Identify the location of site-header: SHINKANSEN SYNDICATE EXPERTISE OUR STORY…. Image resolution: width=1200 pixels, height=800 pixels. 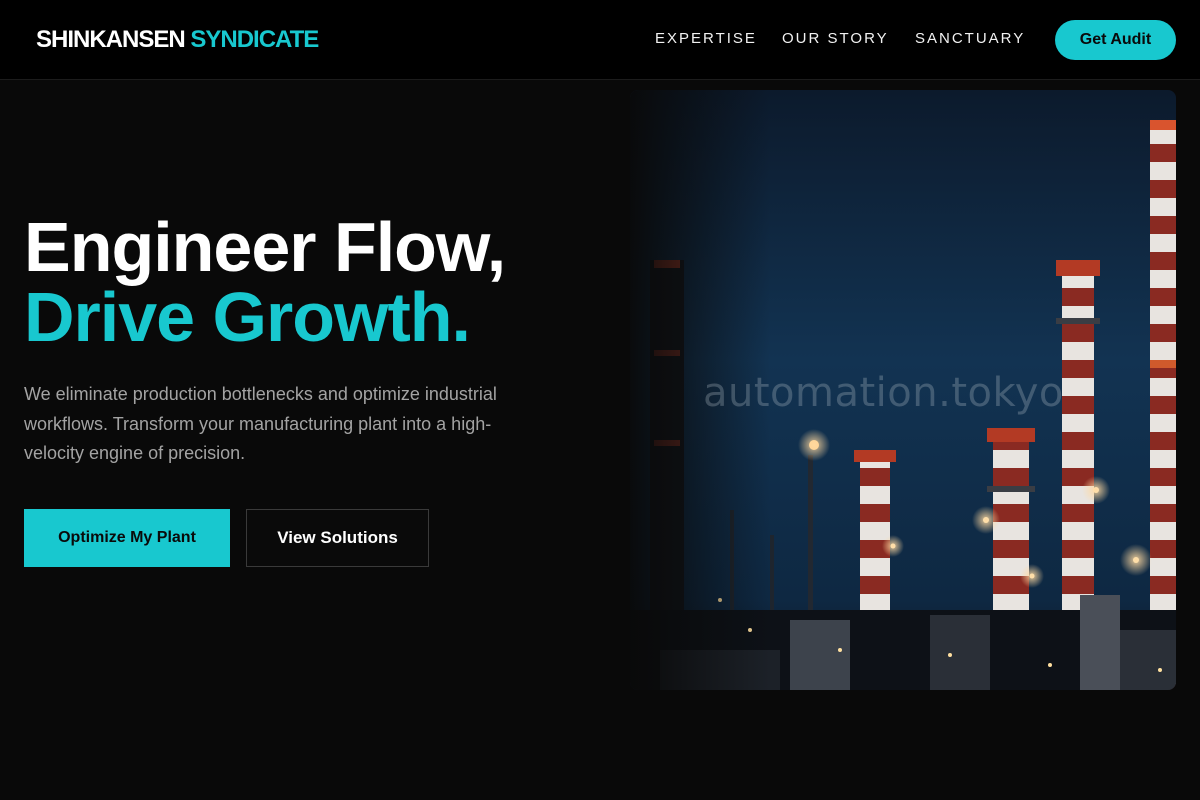
(600, 40).